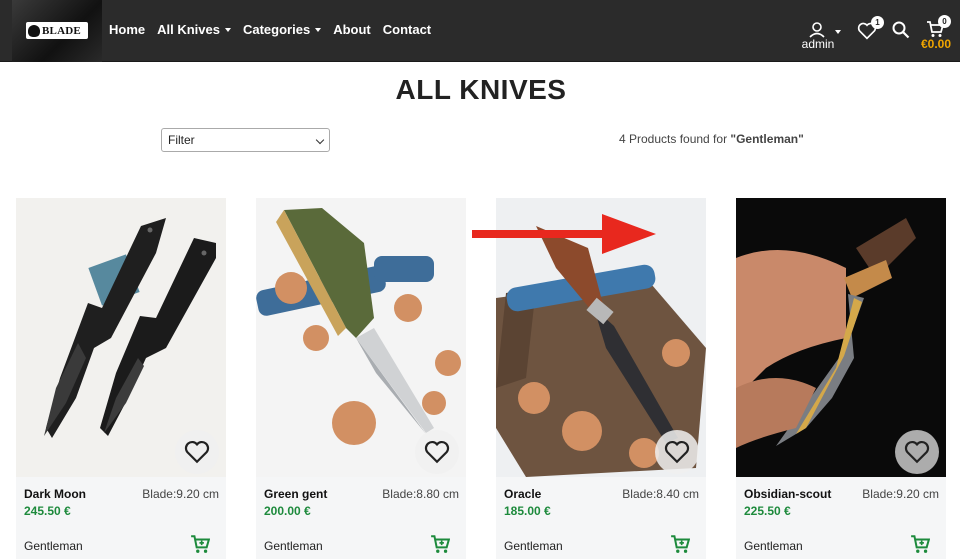 Image resolution: width=960 pixels, height=559 pixels. Describe the element at coordinates (767, 511) in the screenshot. I see `product-price: 225.50 €` at that location.